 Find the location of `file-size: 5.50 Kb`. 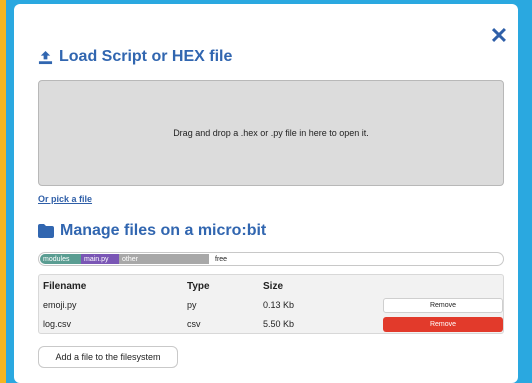

file-size: 5.50 Kb is located at coordinates (279, 324).